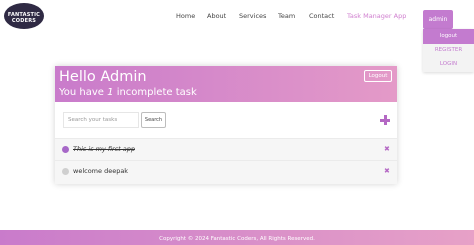 This screenshot has width=474, height=245. I want to click on nav-about: About, so click(216, 16).